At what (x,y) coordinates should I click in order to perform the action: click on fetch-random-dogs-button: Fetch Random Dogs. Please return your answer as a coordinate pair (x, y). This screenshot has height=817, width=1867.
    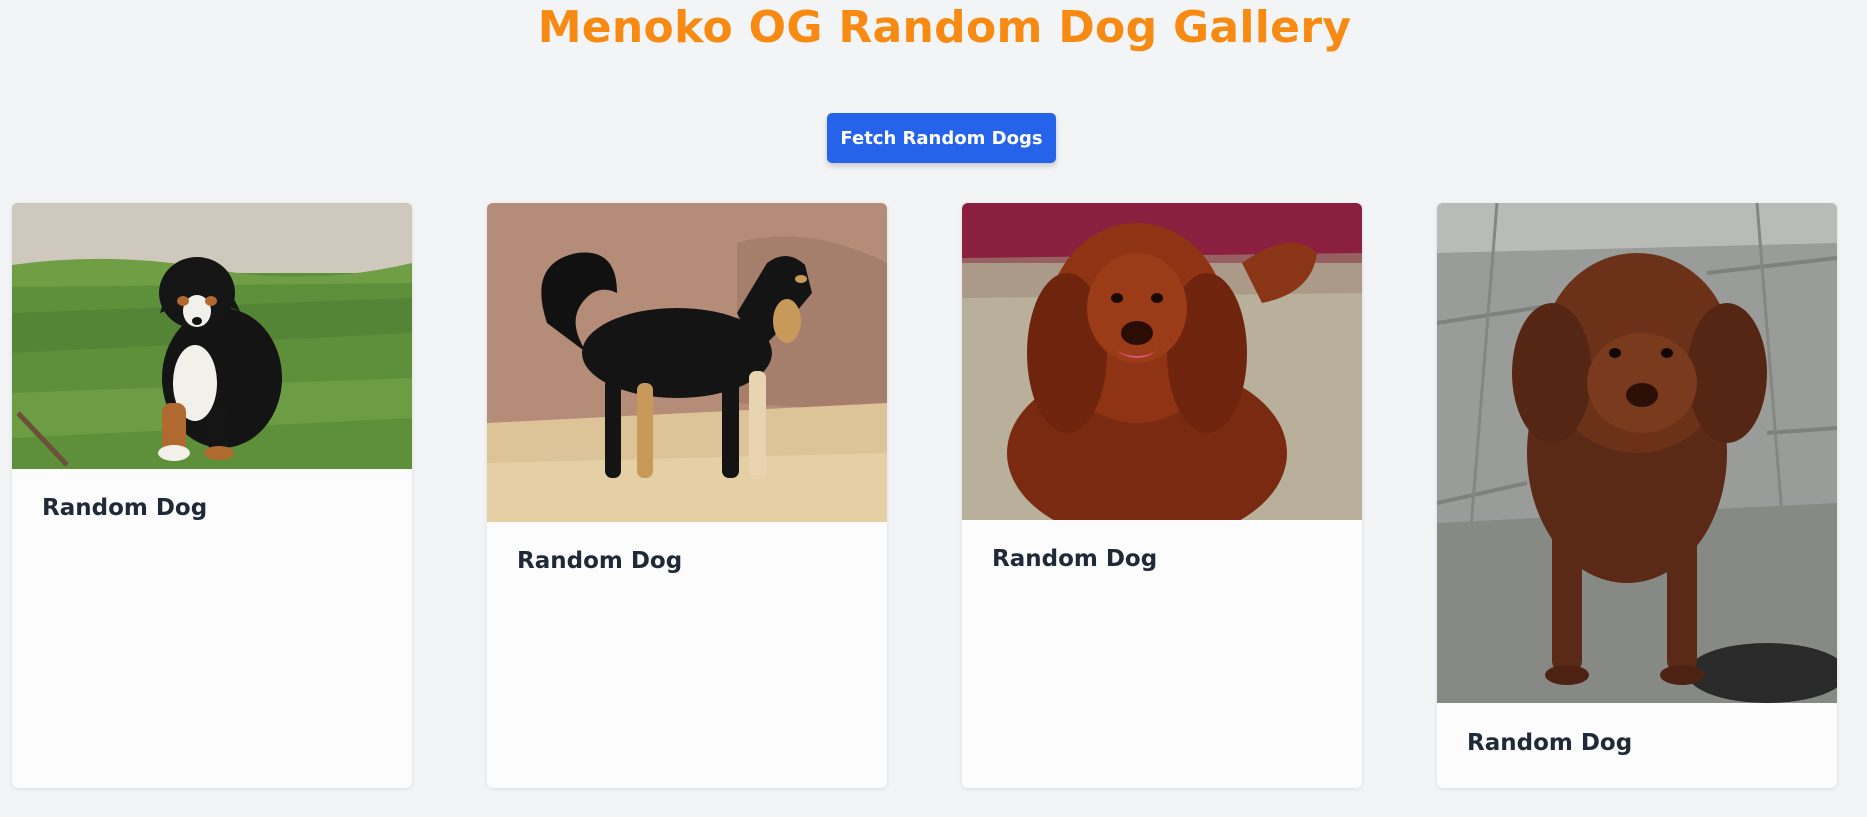
    Looking at the image, I should click on (941, 138).